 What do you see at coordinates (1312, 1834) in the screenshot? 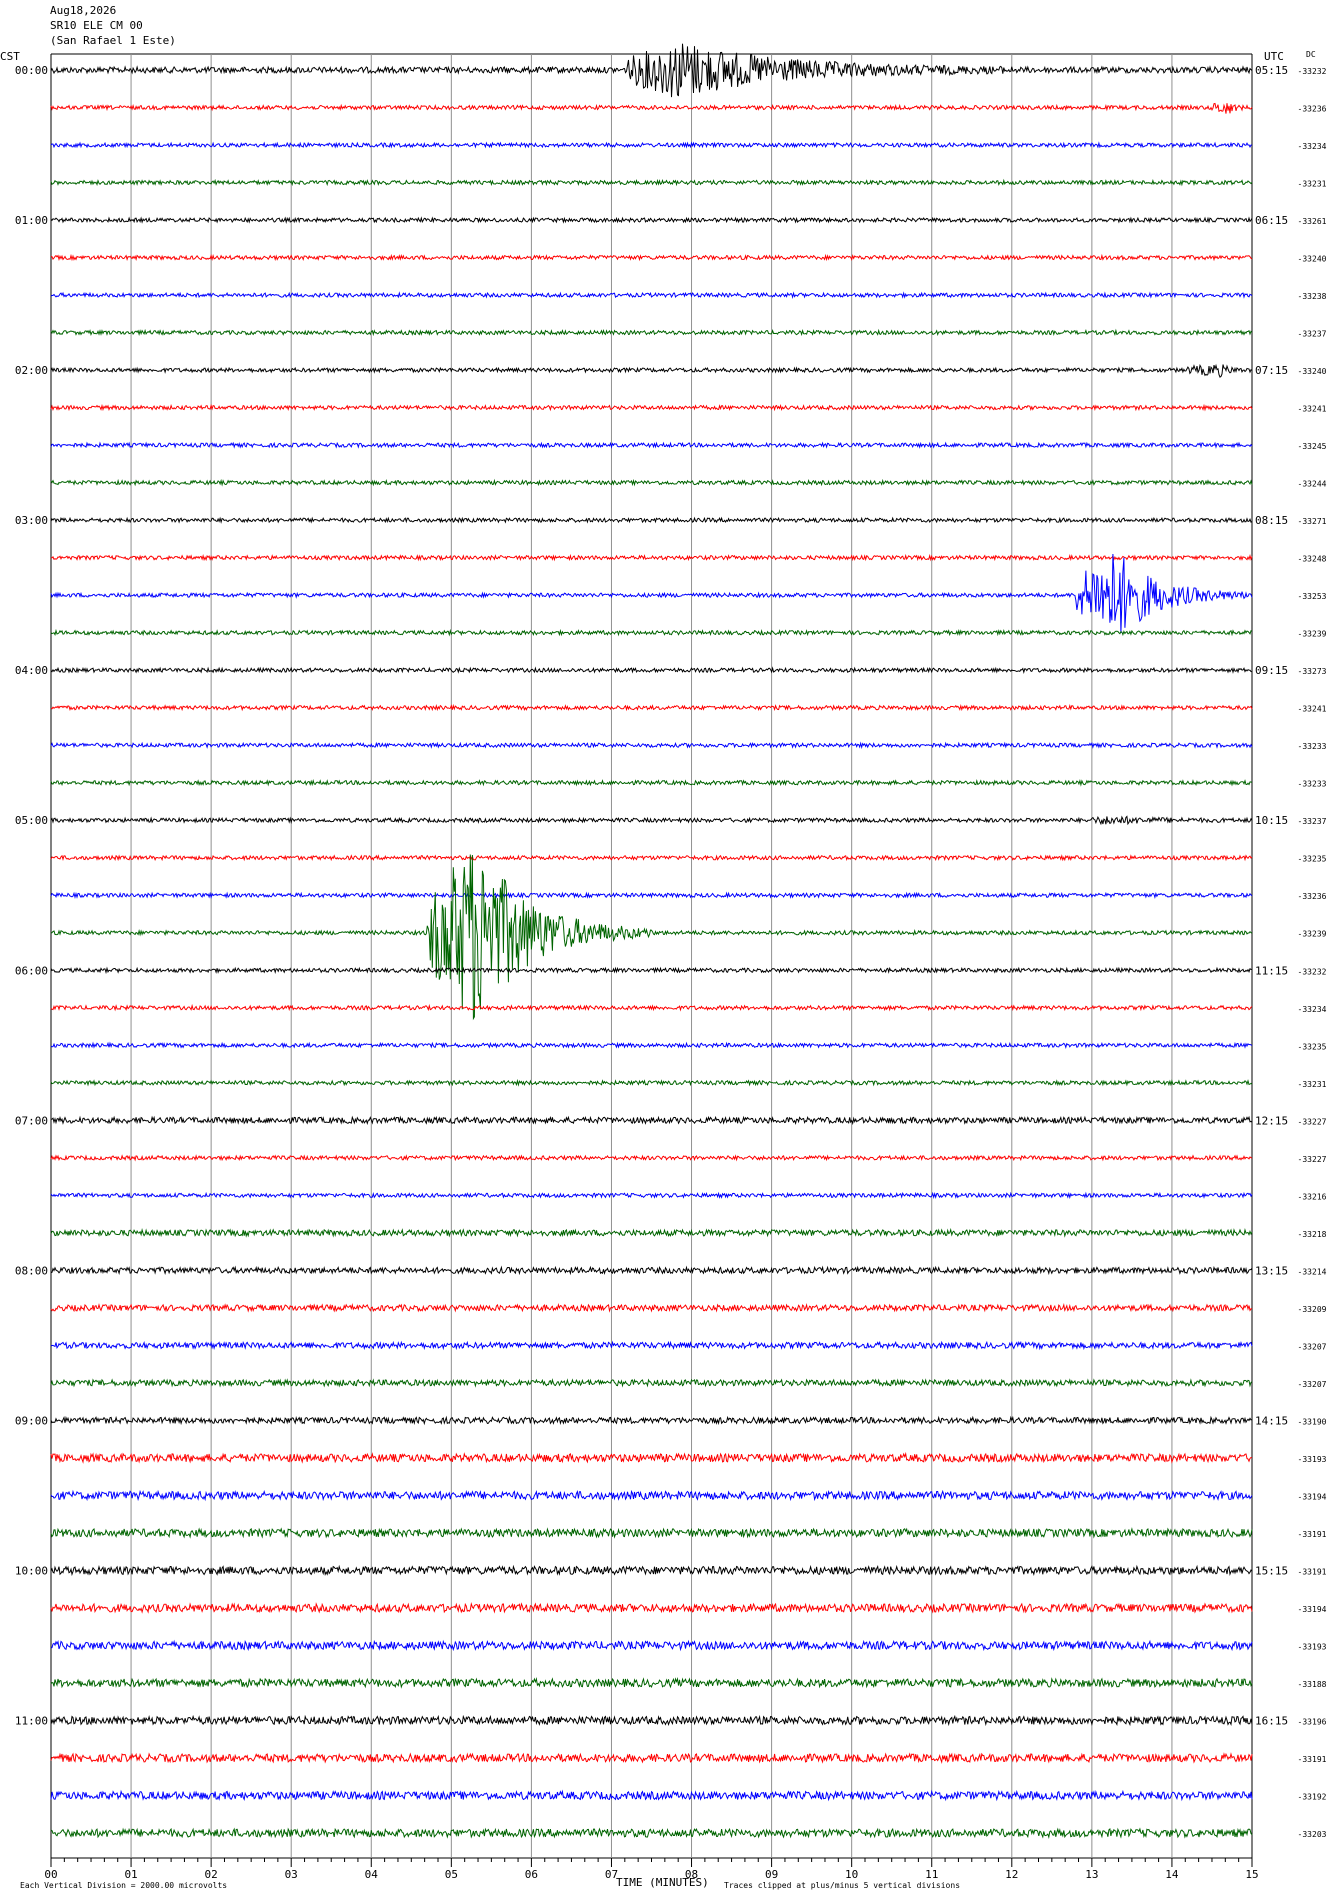
I see `dc-offset-label: -33203` at bounding box center [1312, 1834].